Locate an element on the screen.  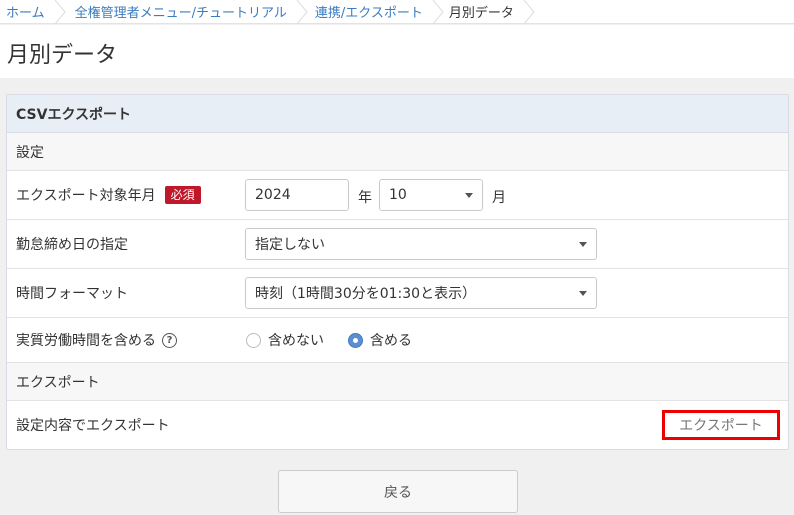
page-header: 月別データ is located at coordinates (397, 51).